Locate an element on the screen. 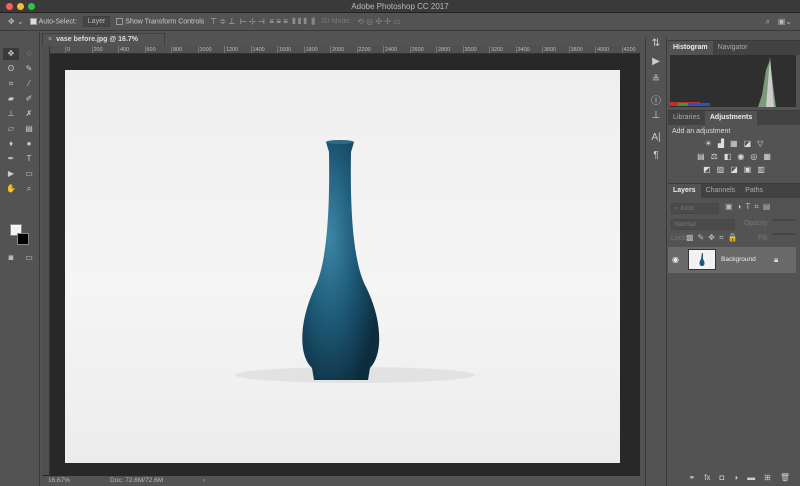  auto-select-checkbox: Auto-Select: is located at coordinates (53, 21).